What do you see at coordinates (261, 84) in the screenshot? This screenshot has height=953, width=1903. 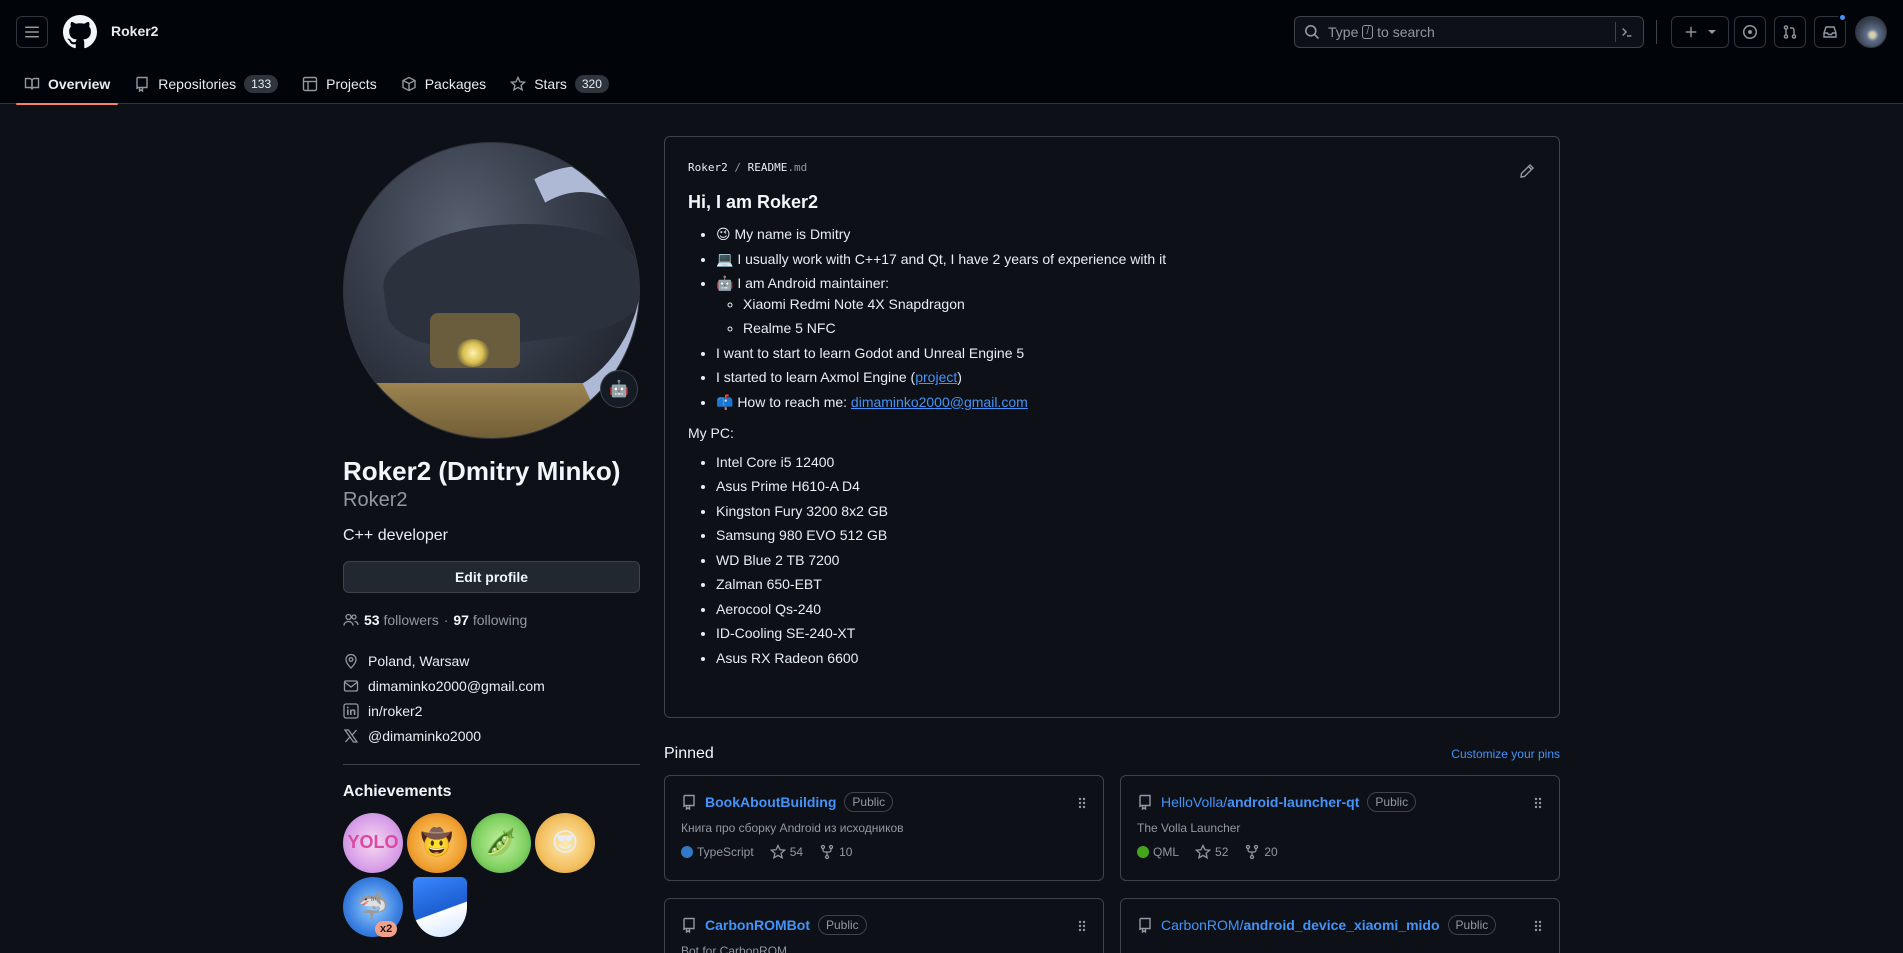 I see `repositories-counter: 133` at bounding box center [261, 84].